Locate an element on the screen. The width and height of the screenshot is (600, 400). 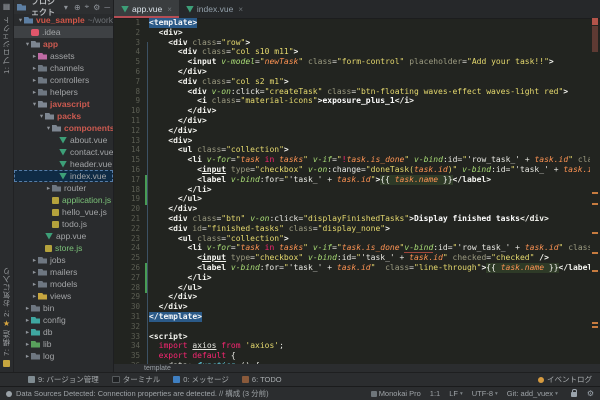
toolwindow-stripe-project: 1: プロジェクト is located at coordinates (6, 45).